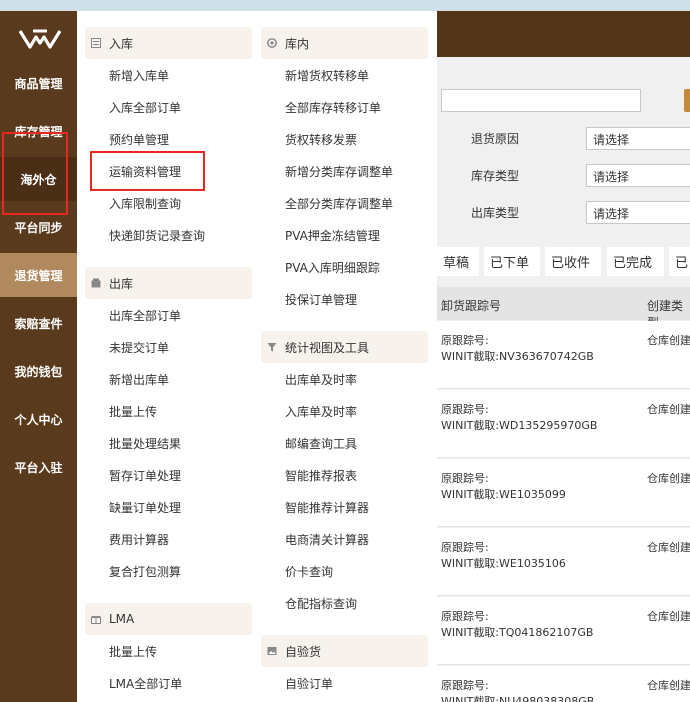 This screenshot has height=702, width=690. Describe the element at coordinates (145, 507) in the screenshot. I see `menu-item-shortage-orders: 缺量订单处理` at that location.